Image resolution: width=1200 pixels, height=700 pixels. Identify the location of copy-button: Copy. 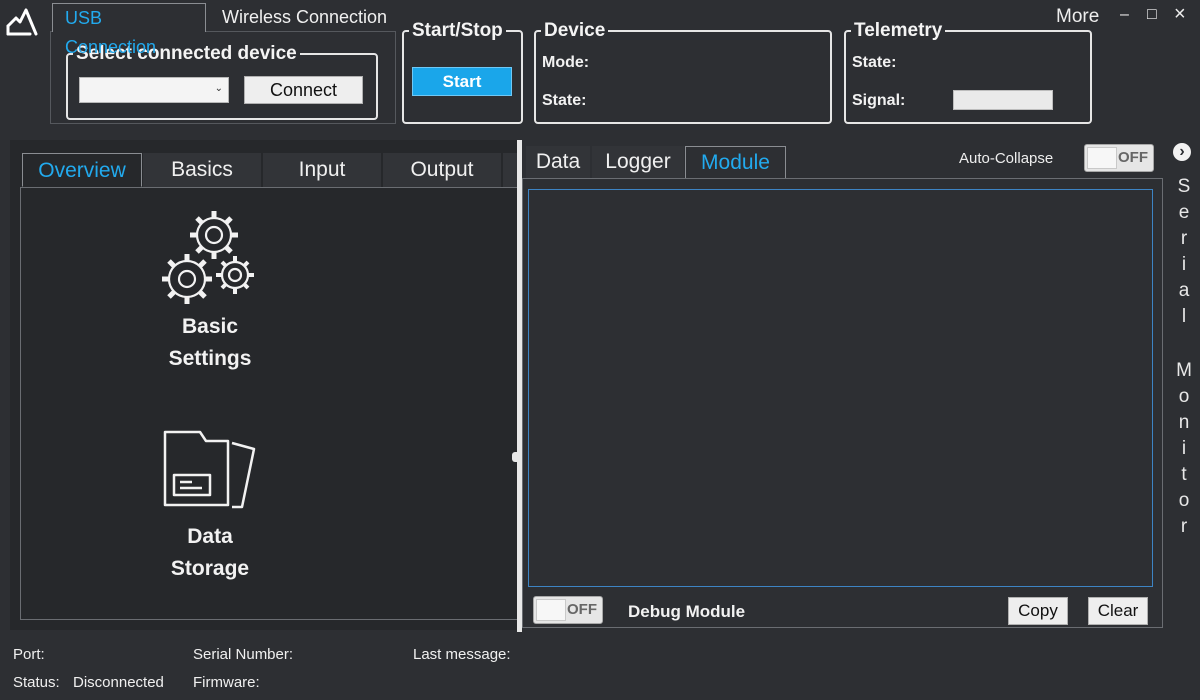
(1038, 611).